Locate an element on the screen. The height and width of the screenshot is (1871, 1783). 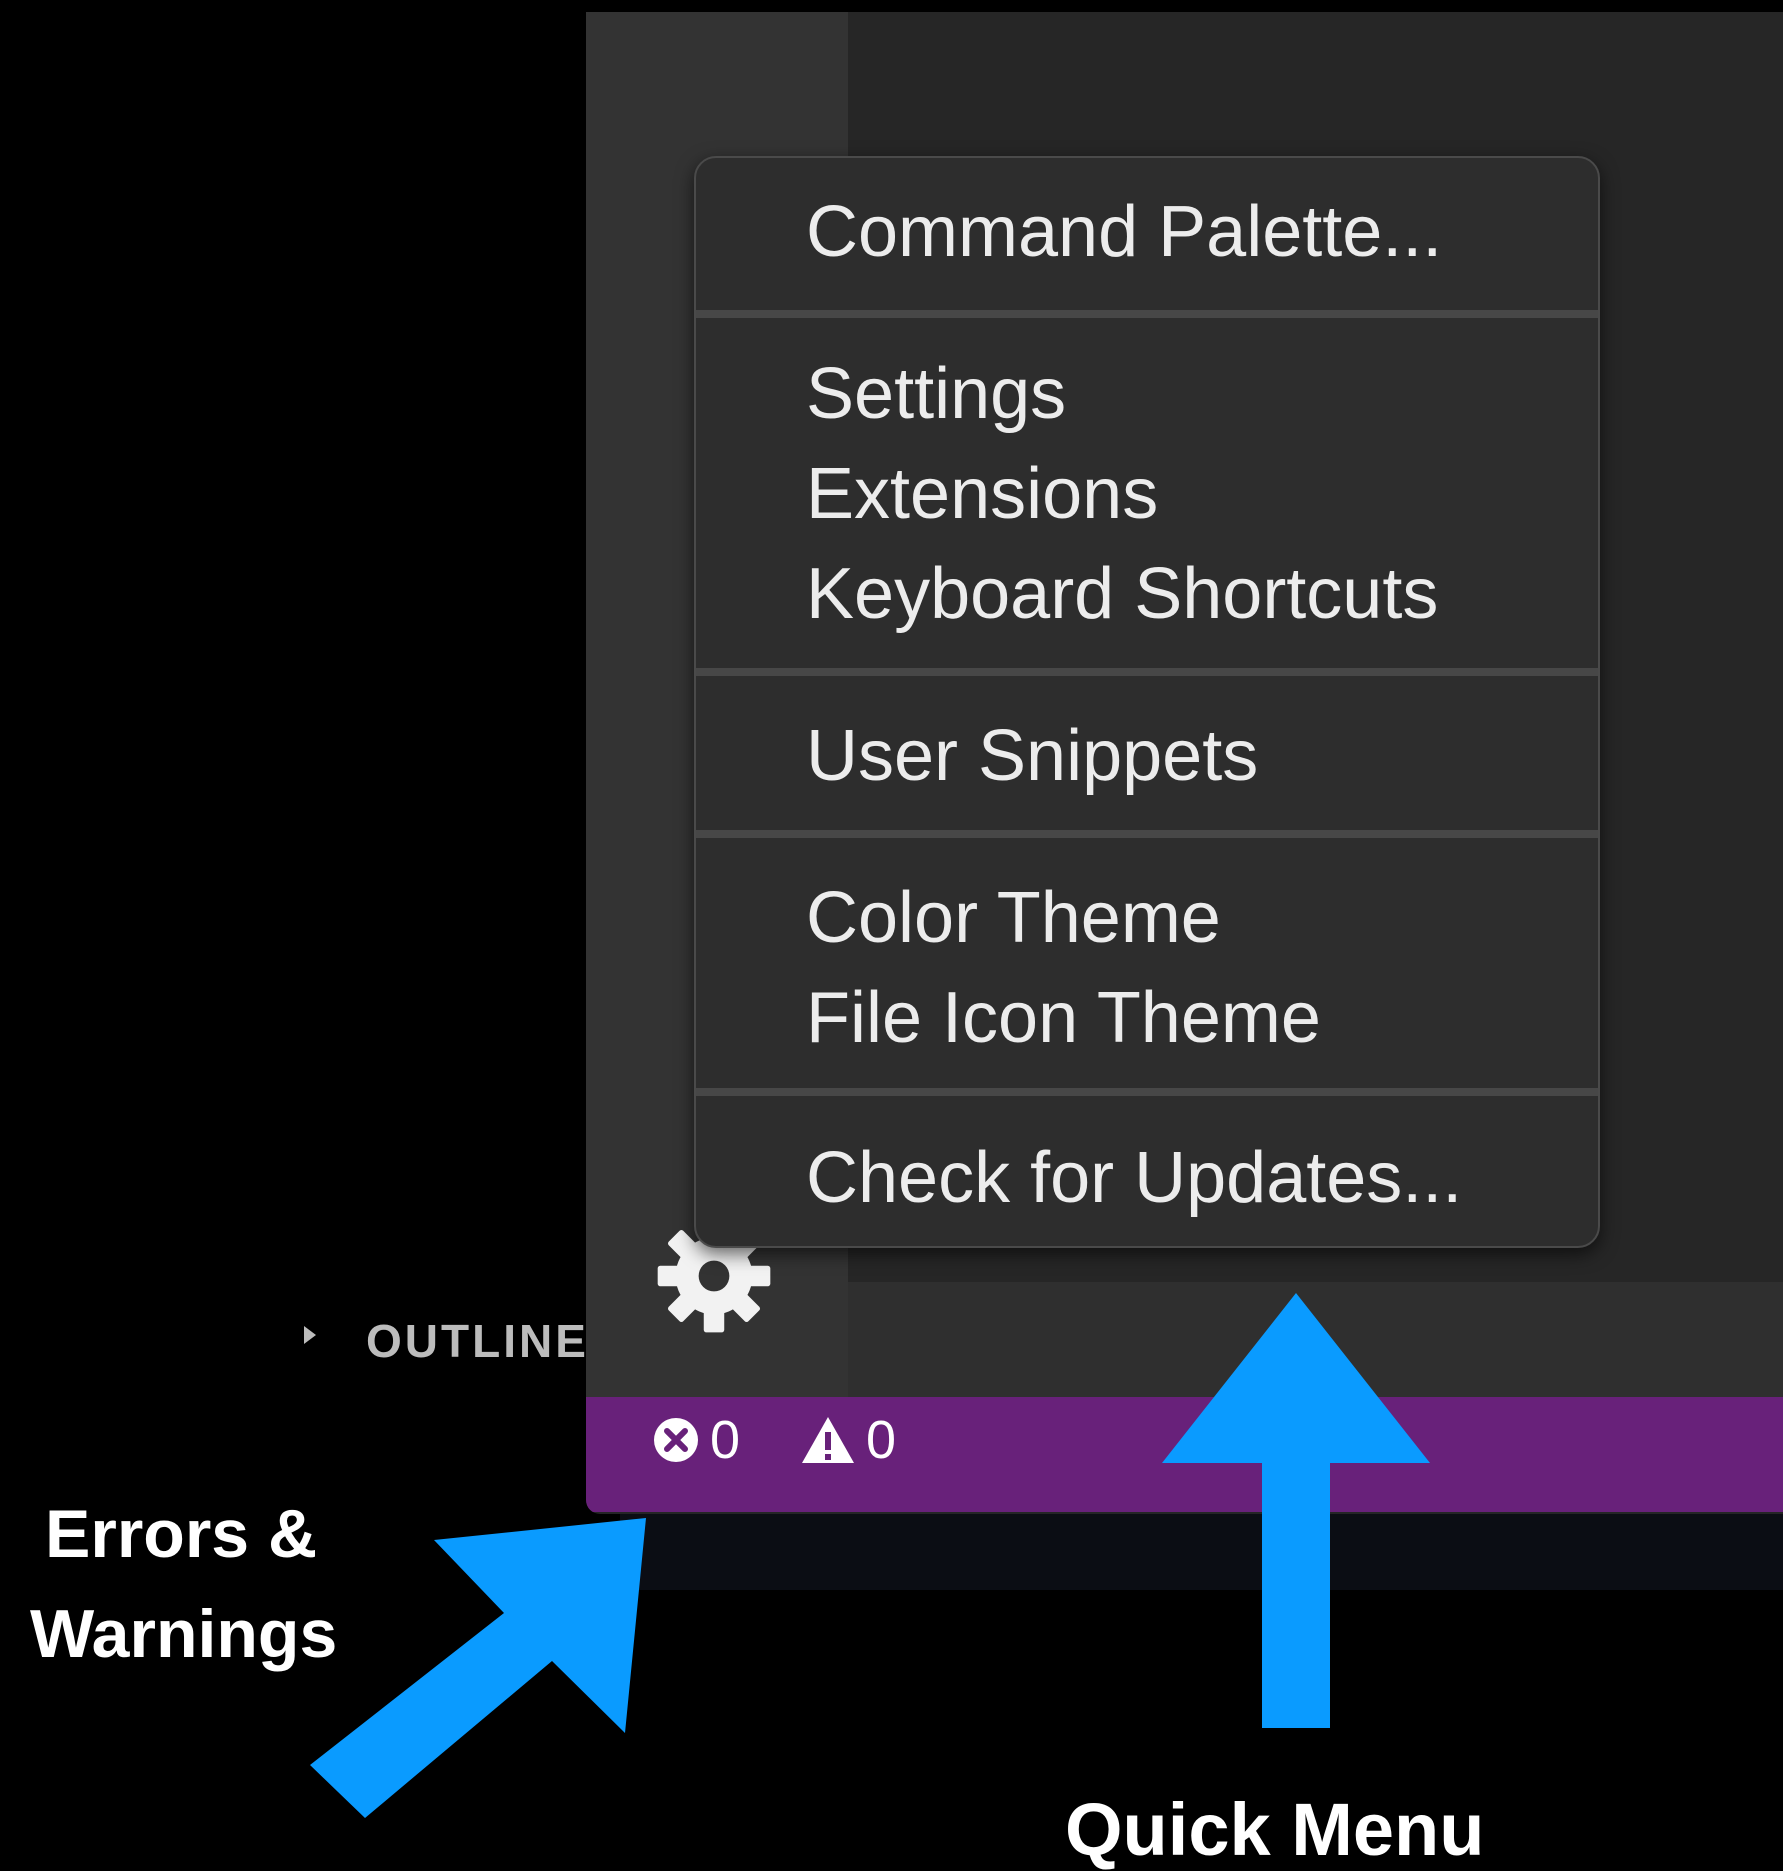
errors-annotation-line2: Warnings is located at coordinates (184, 1634).